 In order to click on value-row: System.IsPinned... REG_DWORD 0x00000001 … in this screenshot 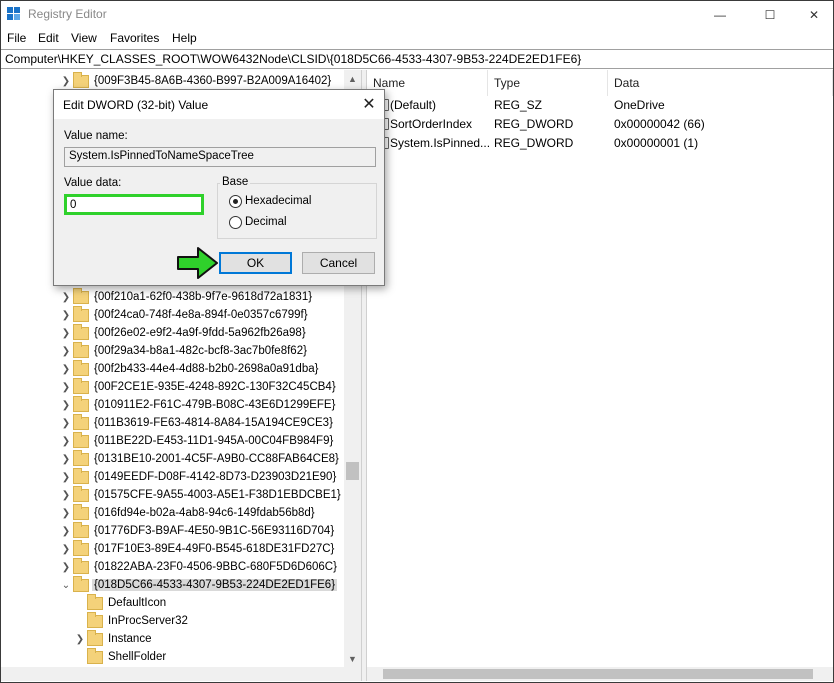, I will do `click(600, 143)`.